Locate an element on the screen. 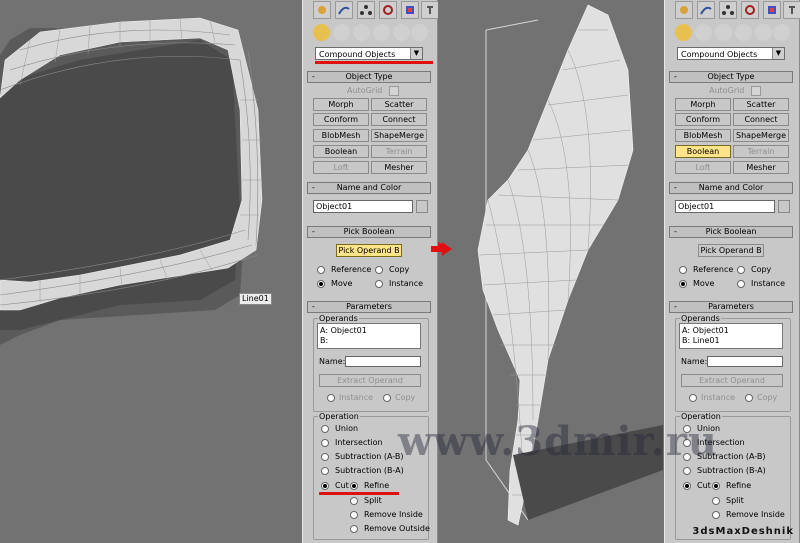  operand-b: B: is located at coordinates (369, 341).